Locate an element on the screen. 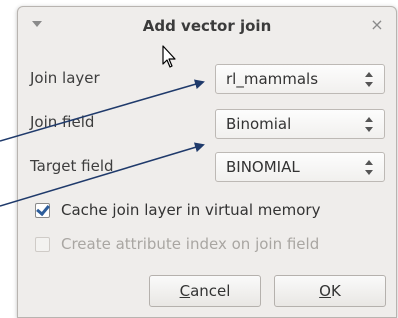 The width and height of the screenshot is (398, 318). annotation-arrow-target-field is located at coordinates (102, 174).